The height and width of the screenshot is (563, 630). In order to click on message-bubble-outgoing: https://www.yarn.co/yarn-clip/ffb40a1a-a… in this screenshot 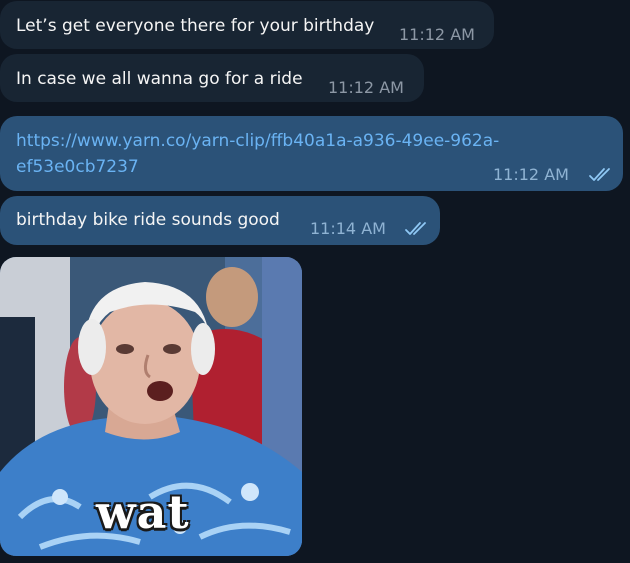, I will do `click(311, 153)`.